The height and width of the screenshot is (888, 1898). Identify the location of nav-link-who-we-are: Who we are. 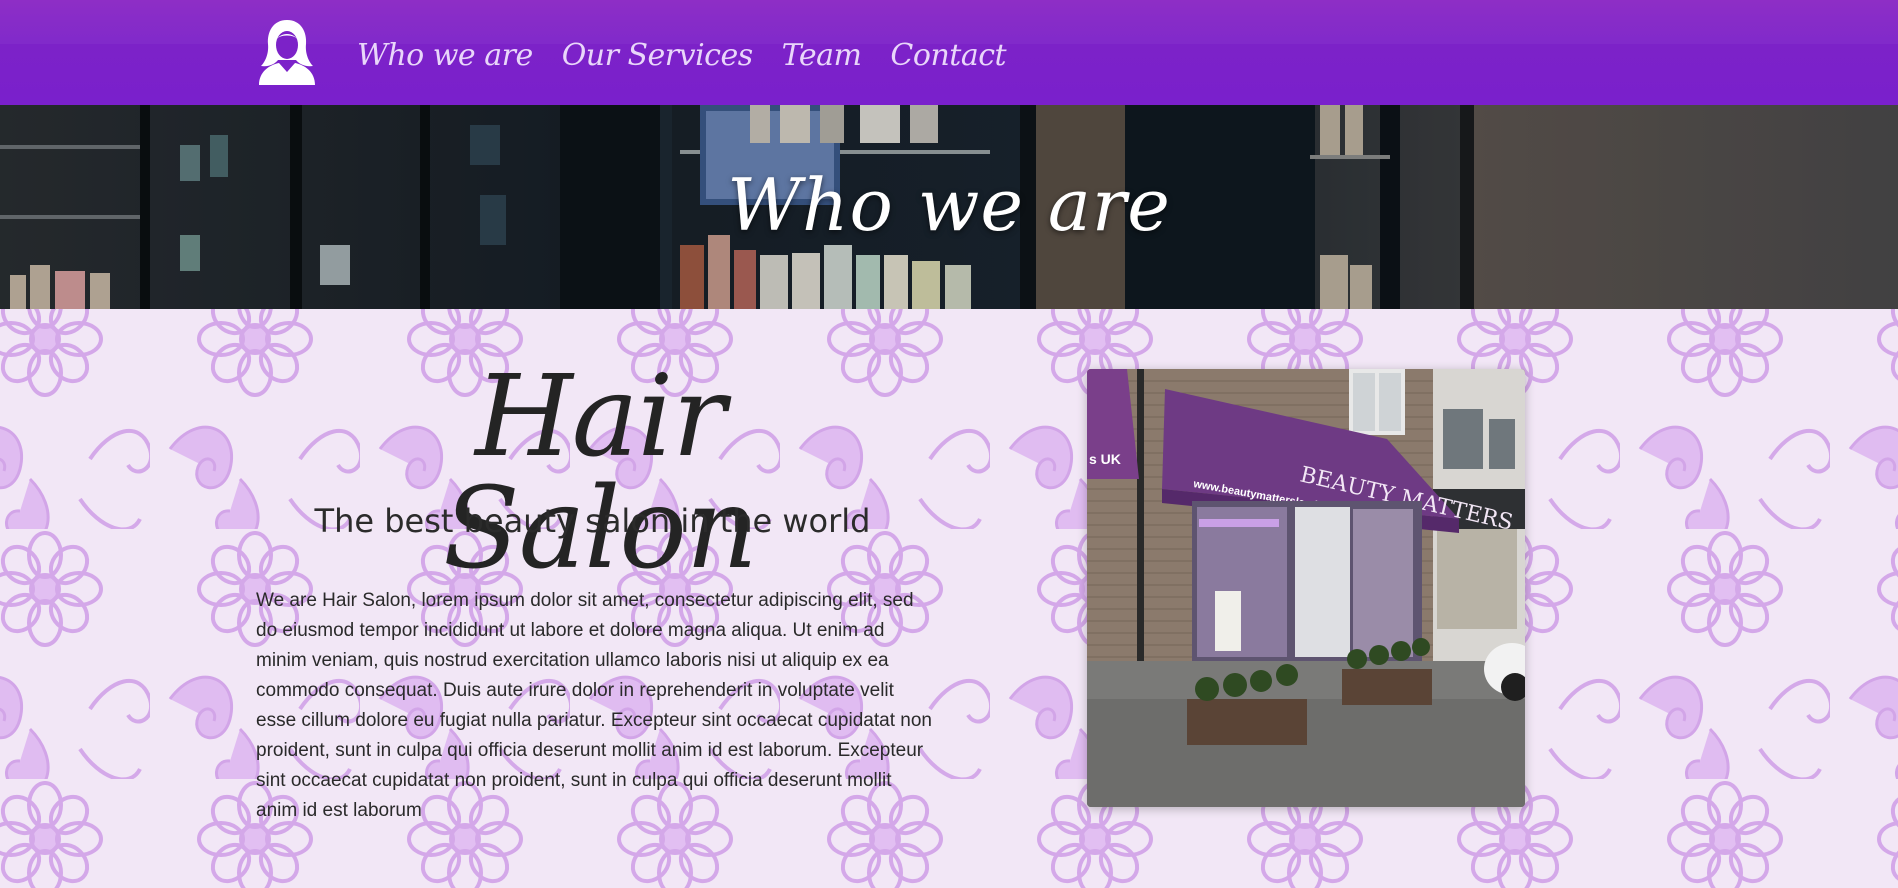
(445, 55).